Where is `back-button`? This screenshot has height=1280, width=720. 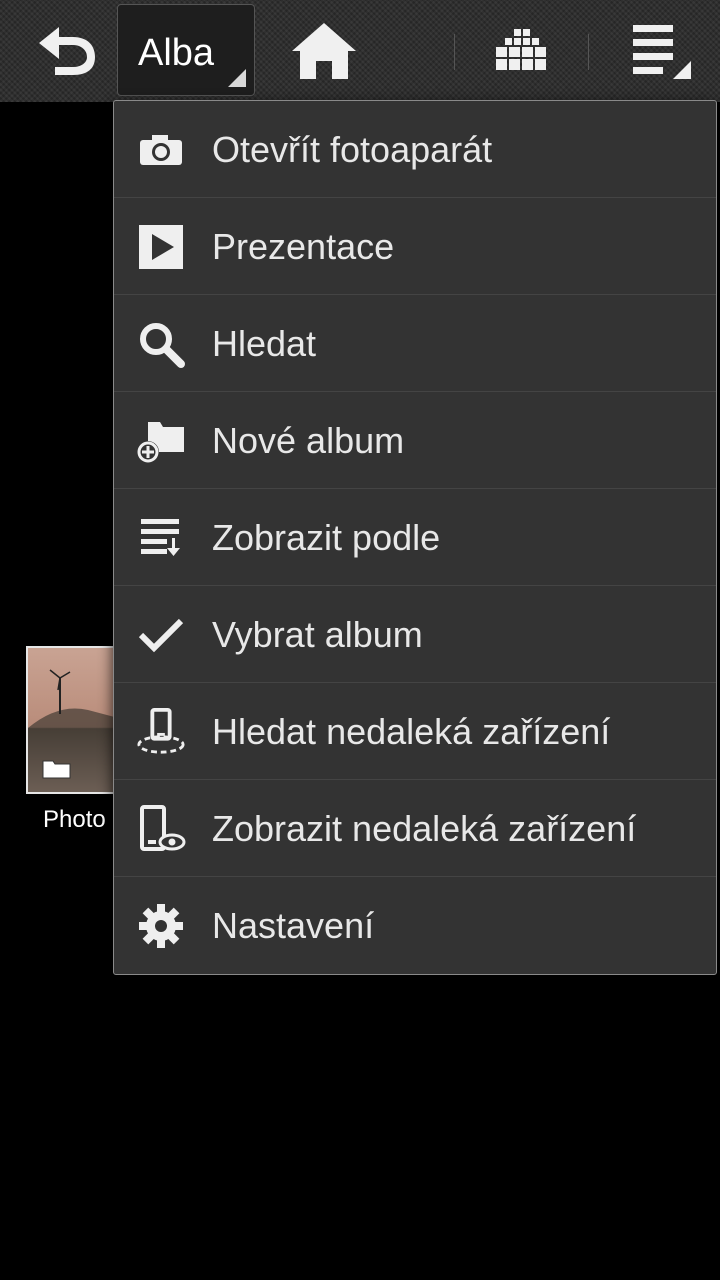 back-button is located at coordinates (64, 51).